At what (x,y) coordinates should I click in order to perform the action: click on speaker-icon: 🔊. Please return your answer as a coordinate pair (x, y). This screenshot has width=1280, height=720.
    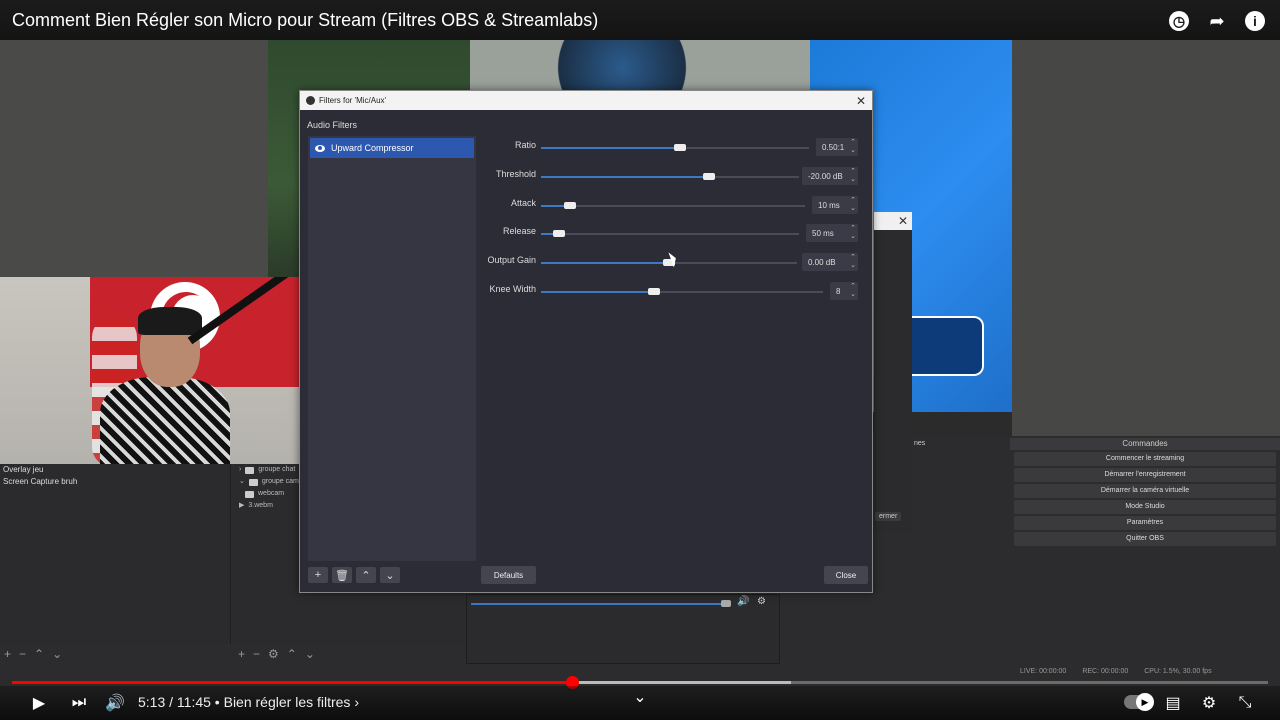
    Looking at the image, I should click on (743, 601).